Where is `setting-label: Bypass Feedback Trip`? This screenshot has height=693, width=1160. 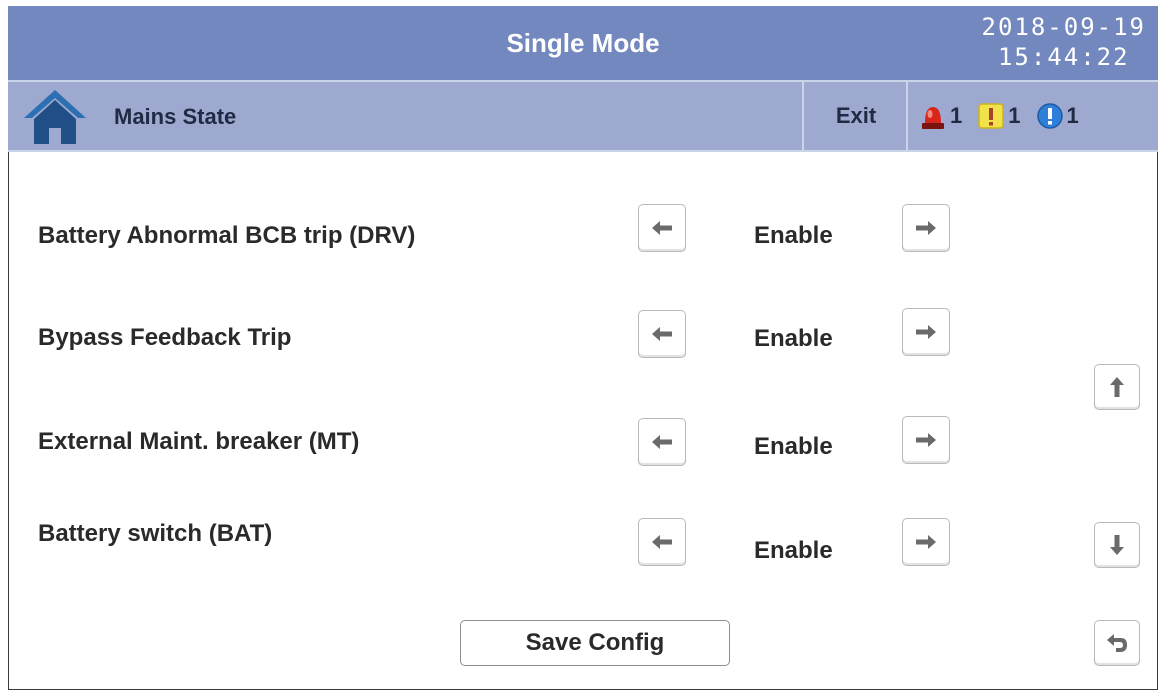
setting-label: Bypass Feedback Trip is located at coordinates (165, 337).